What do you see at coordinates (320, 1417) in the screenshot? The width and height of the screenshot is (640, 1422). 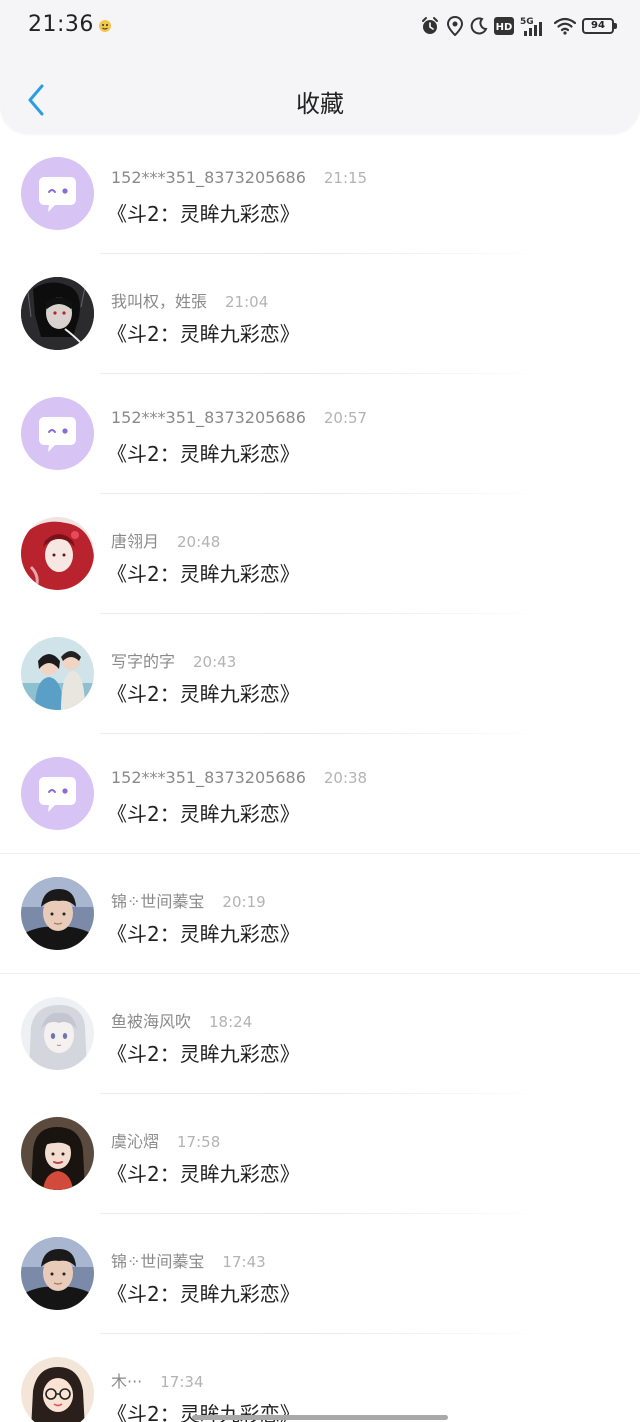 I see `home-indicator` at bounding box center [320, 1417].